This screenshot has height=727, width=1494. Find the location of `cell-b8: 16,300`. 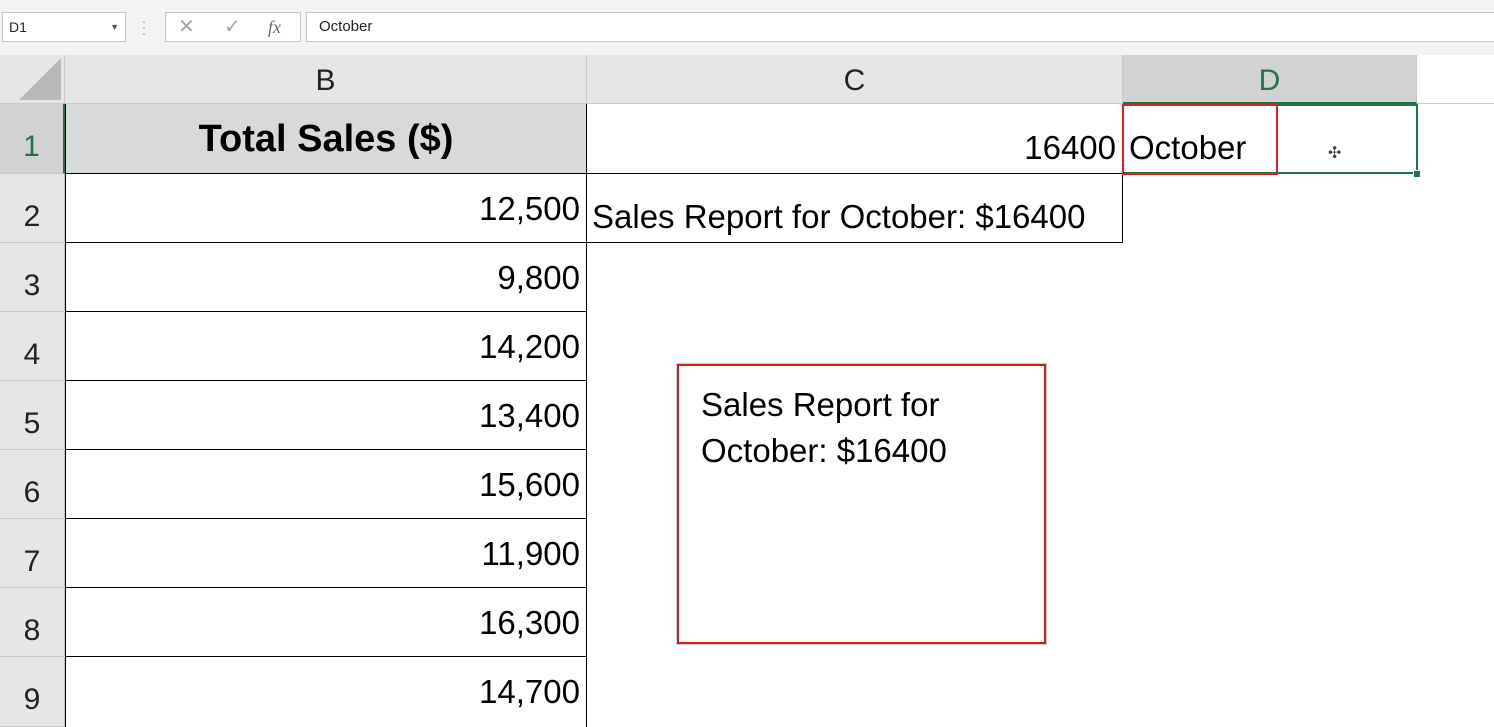

cell-b8: 16,300 is located at coordinates (326, 622).